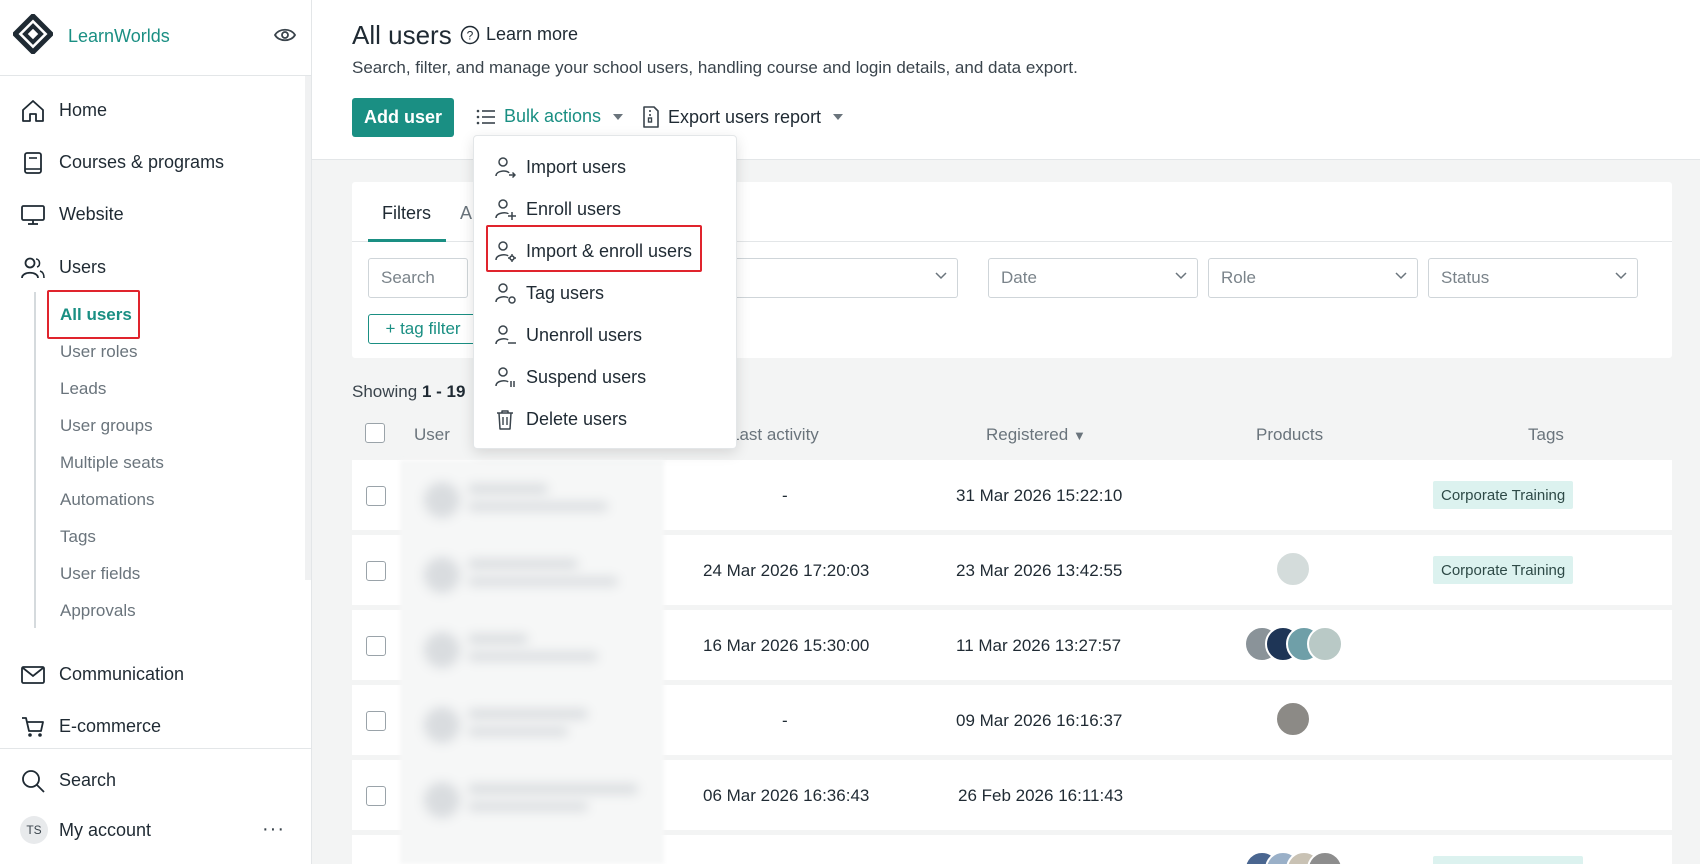 This screenshot has width=1700, height=864. I want to click on sidebar-item-automations: Automations, so click(107, 500).